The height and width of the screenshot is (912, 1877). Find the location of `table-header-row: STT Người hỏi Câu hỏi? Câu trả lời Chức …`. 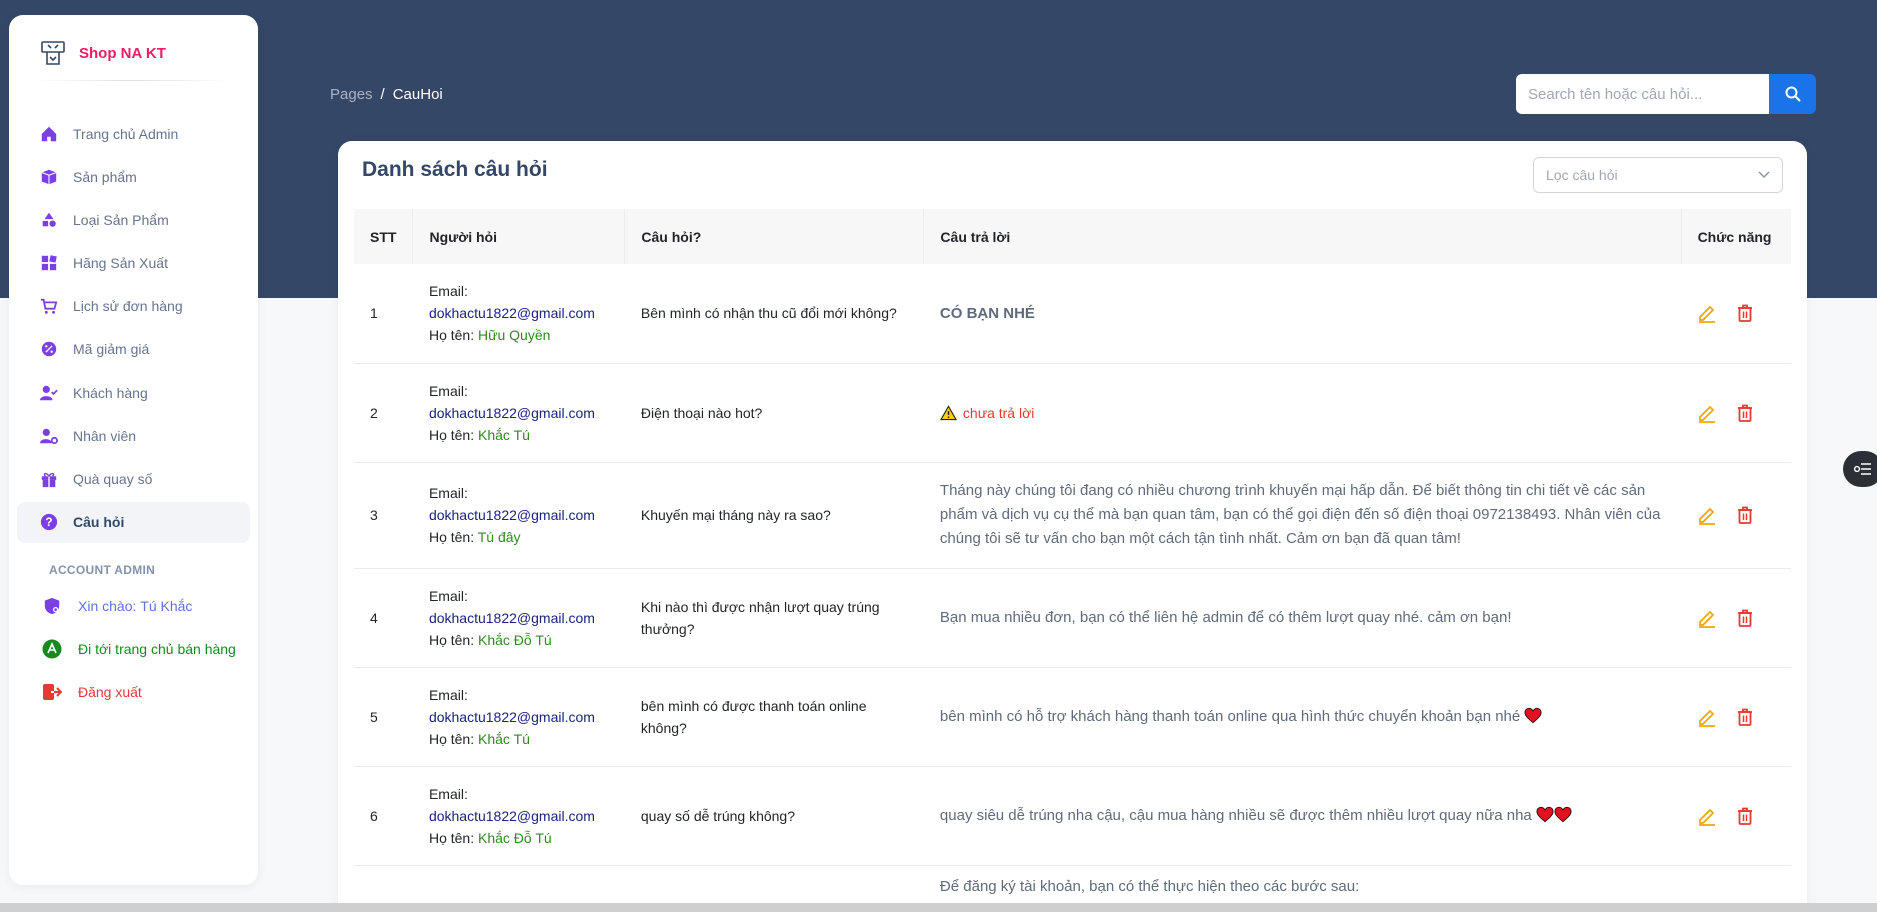

table-header-row: STT Người hỏi Câu hỏi? Câu trả lời Chức … is located at coordinates (1072, 236).